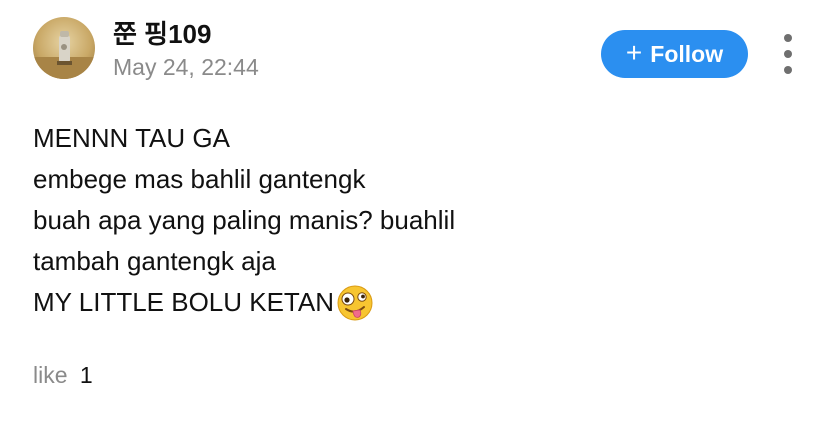 Image resolution: width=828 pixels, height=426 pixels. Describe the element at coordinates (634, 52) in the screenshot. I see `plus-icon: +` at that location.